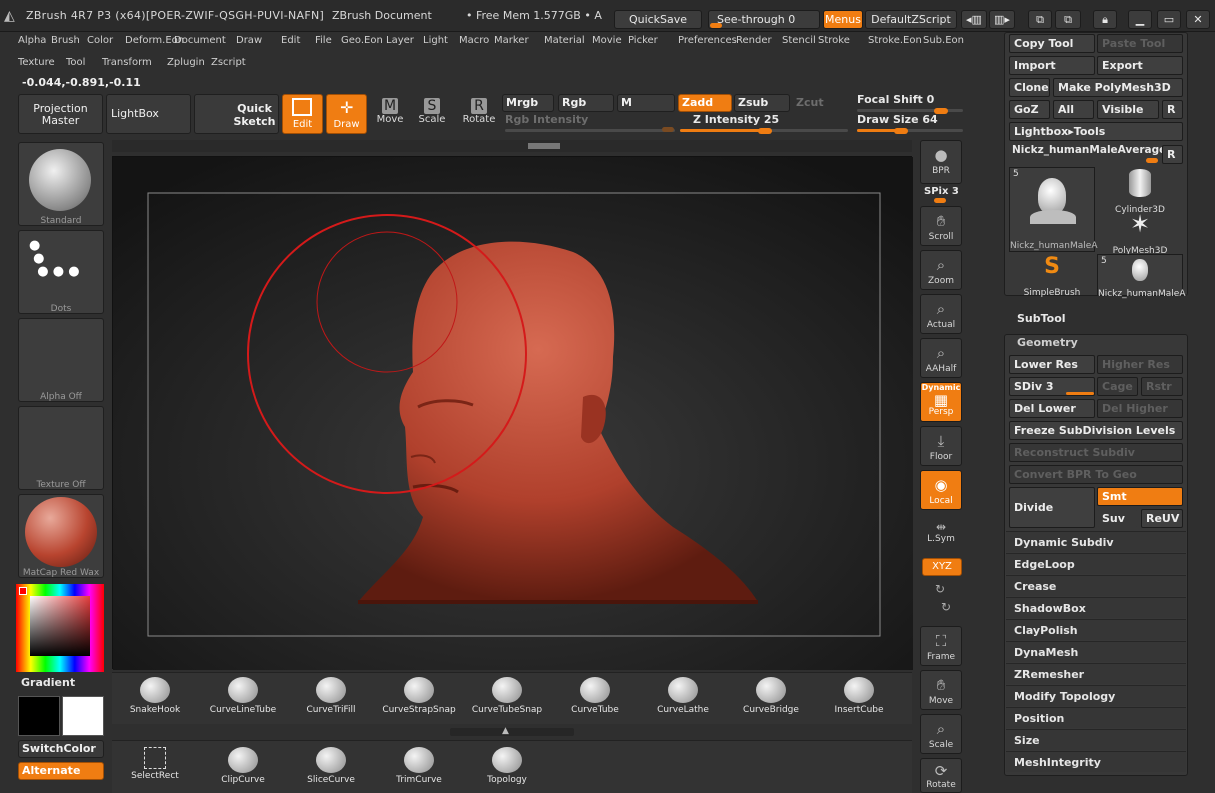  What do you see at coordinates (155, 699) in the screenshot?
I see `brush-snakehook: SnakeHook` at bounding box center [155, 699].